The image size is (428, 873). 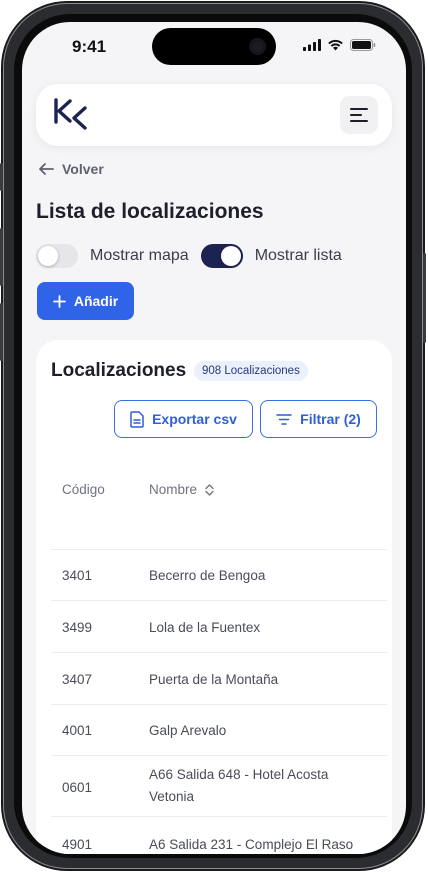 I want to click on back-label: Volver, so click(x=83, y=169).